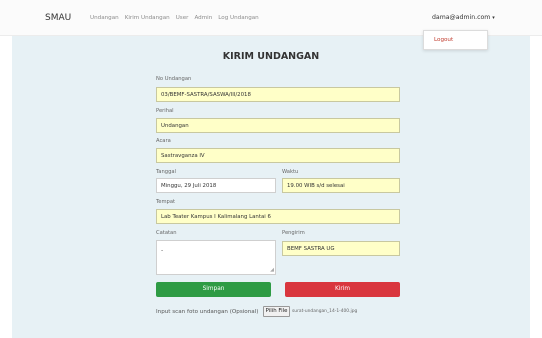  What do you see at coordinates (443, 40) in the screenshot?
I see `logout-menu-item: Logout` at bounding box center [443, 40].